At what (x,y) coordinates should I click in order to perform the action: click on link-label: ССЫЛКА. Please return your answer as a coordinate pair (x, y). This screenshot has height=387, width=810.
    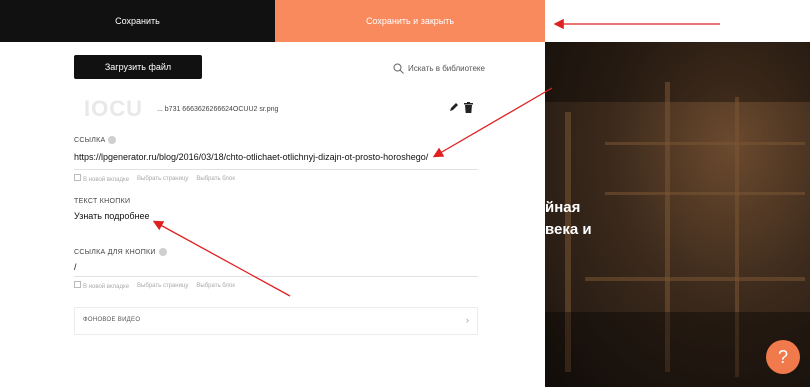
    Looking at the image, I should click on (90, 140).